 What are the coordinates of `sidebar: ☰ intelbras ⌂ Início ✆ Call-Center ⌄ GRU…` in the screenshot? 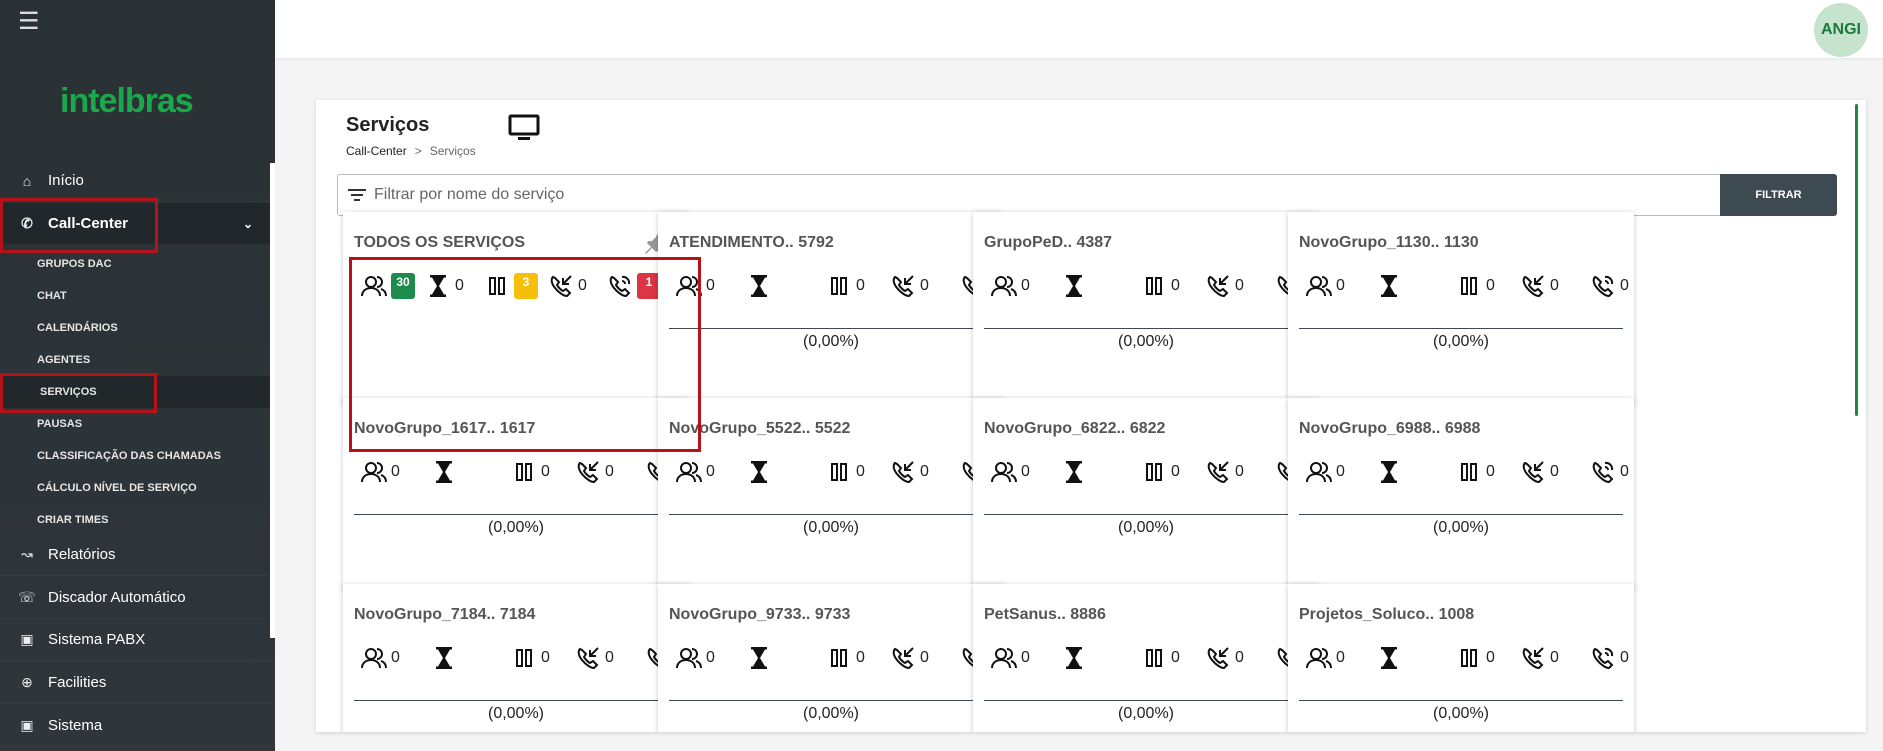 It's located at (137, 375).